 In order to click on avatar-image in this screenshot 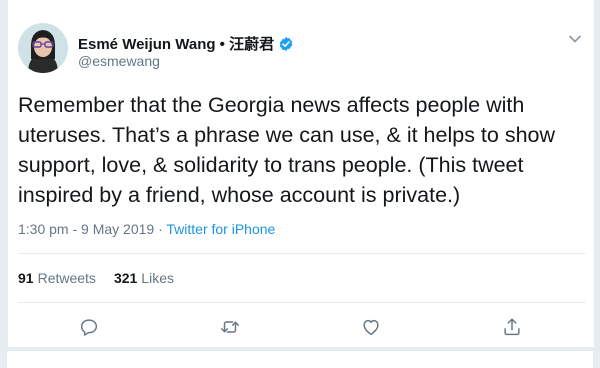, I will do `click(43, 48)`.